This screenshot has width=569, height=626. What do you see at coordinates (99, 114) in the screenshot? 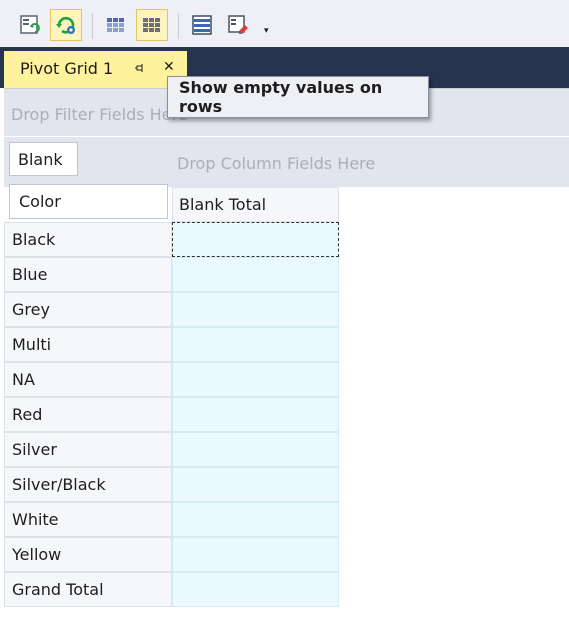
I see `filter-area-placeholder: Drop Filter Fields Here` at bounding box center [99, 114].